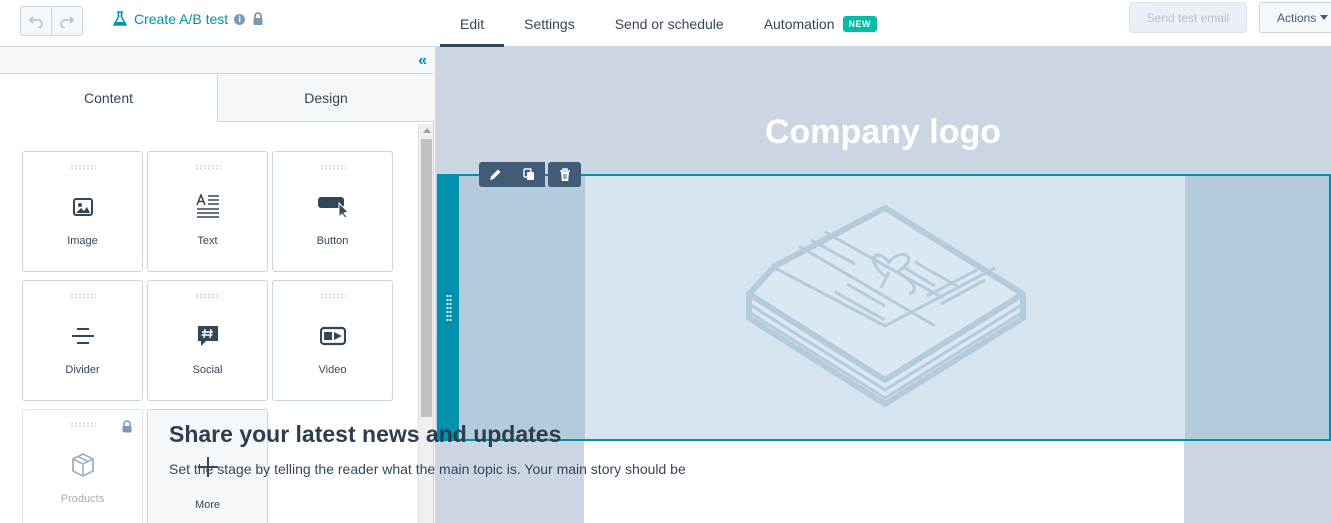  I want to click on create-ab-test-link: Create A/B test i, so click(188, 19).